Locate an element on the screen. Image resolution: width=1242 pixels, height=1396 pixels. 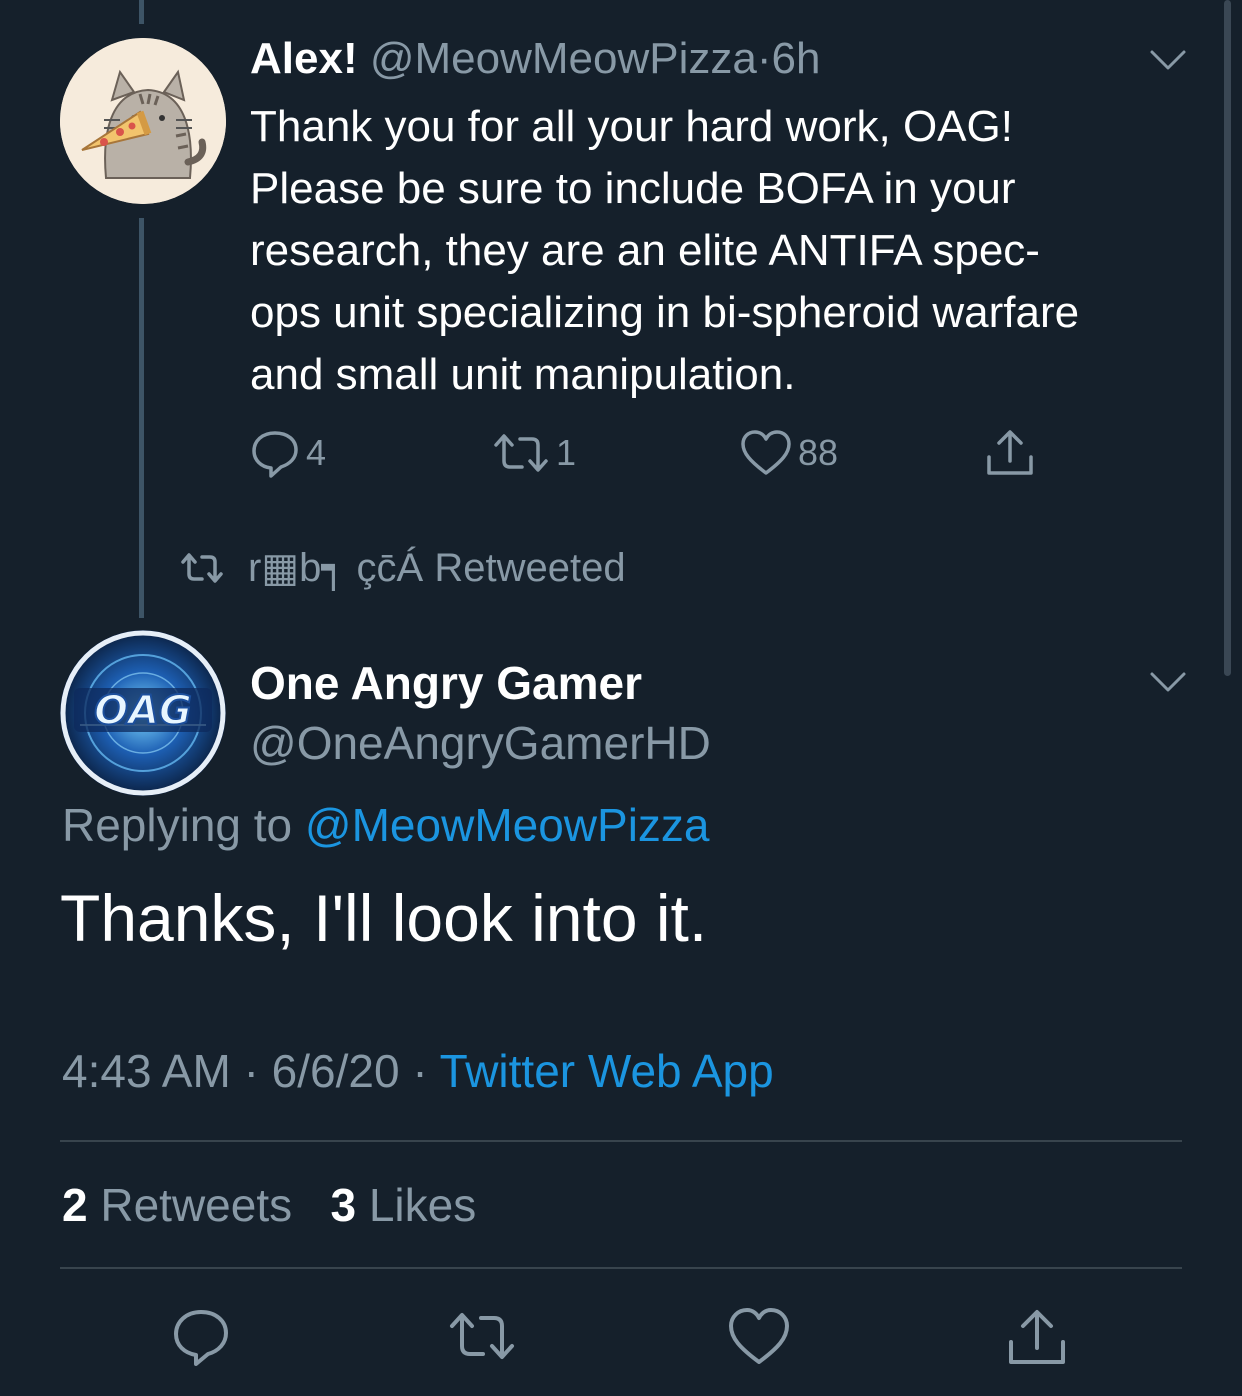
tweet-date: 6/6/20 is located at coordinates (336, 1071).